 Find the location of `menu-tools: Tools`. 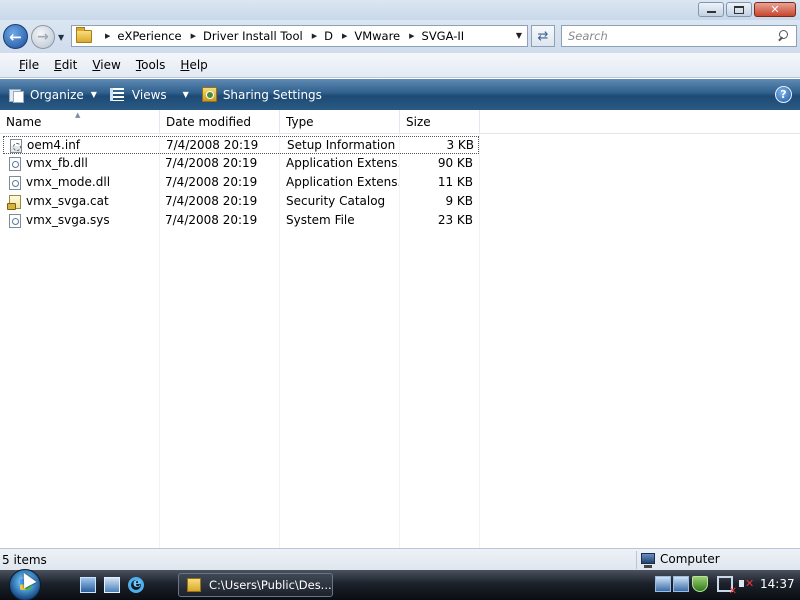

menu-tools: Tools is located at coordinates (151, 65).